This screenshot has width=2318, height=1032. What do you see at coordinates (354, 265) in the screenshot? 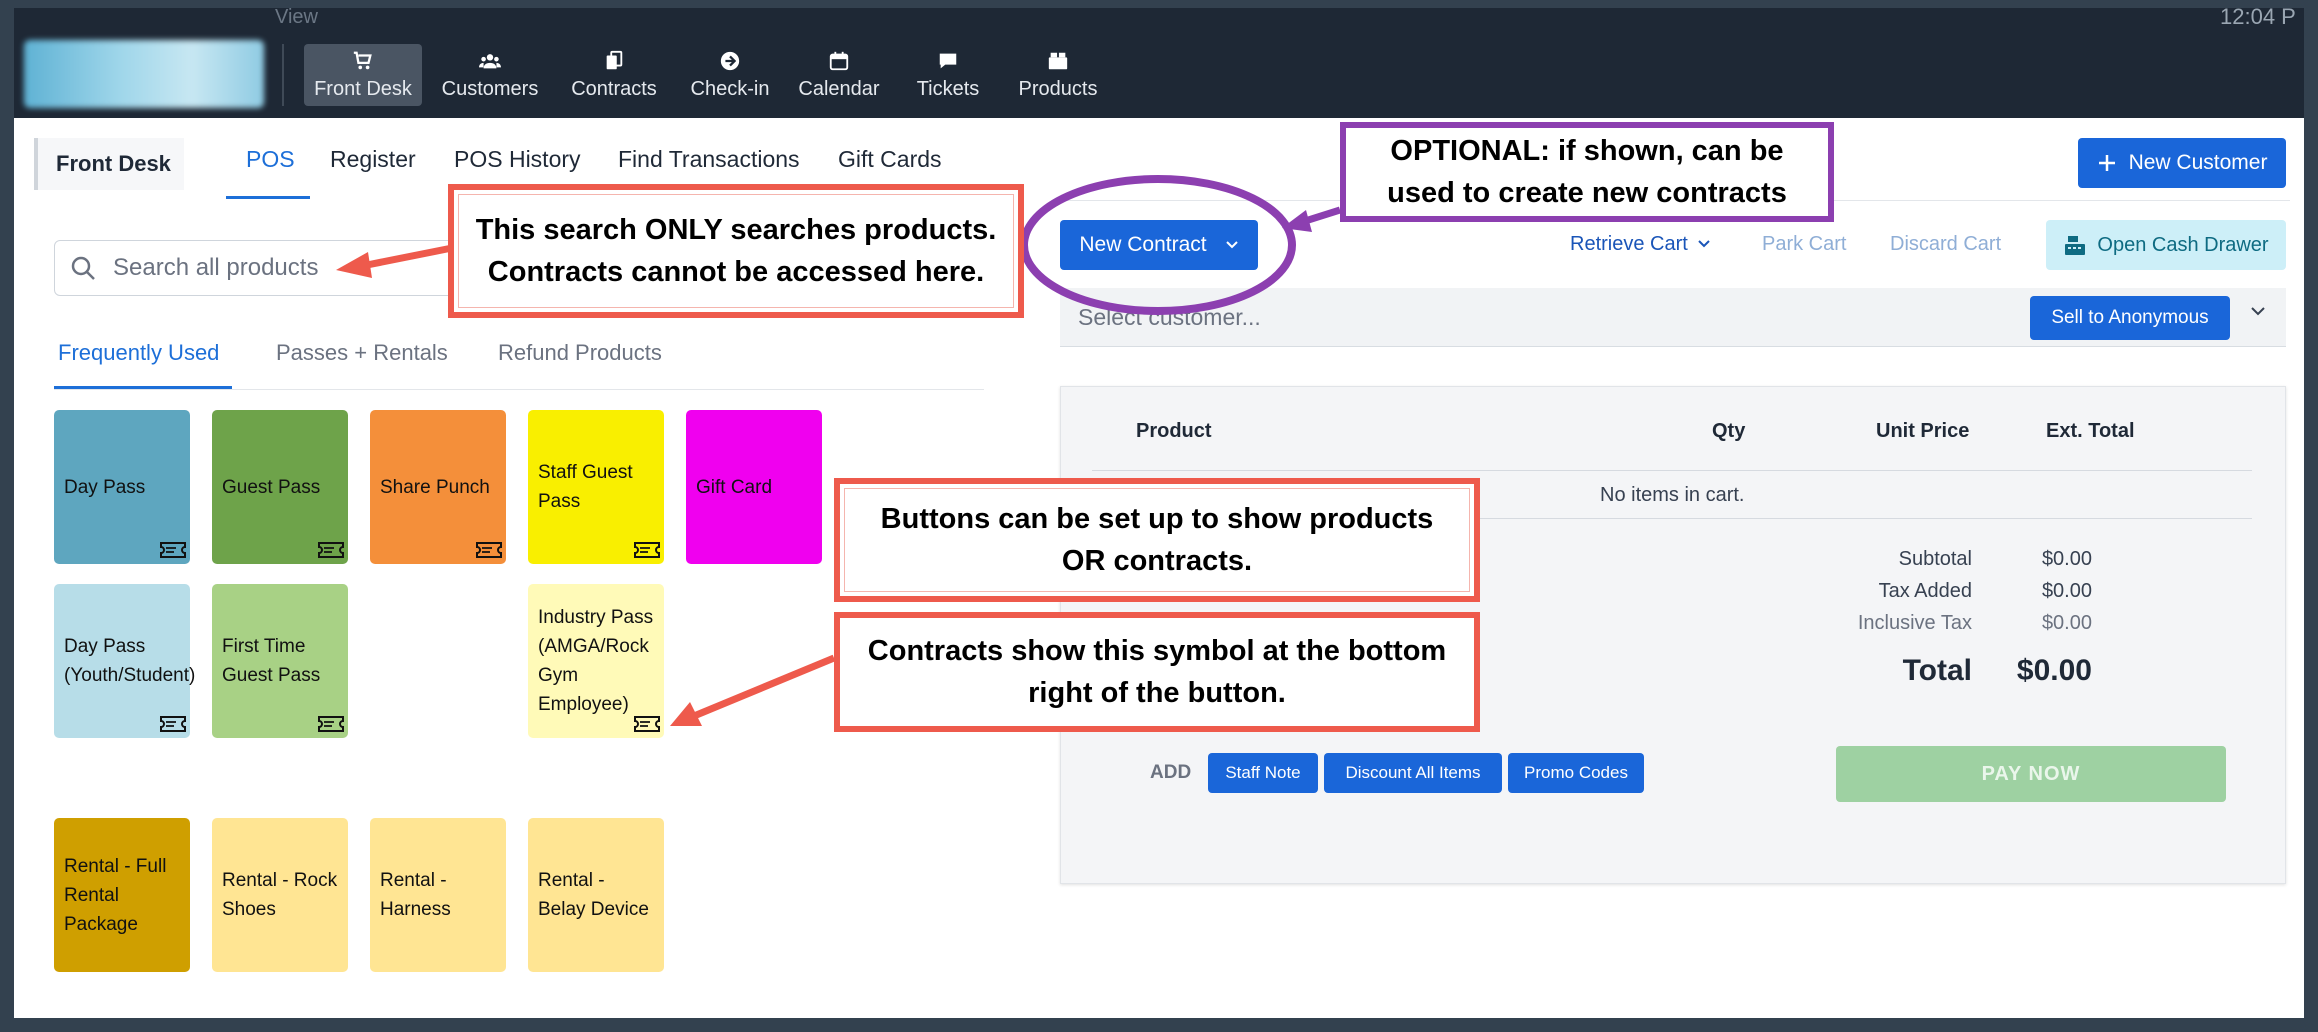
I see `search-annotation-arrowhead` at bounding box center [354, 265].